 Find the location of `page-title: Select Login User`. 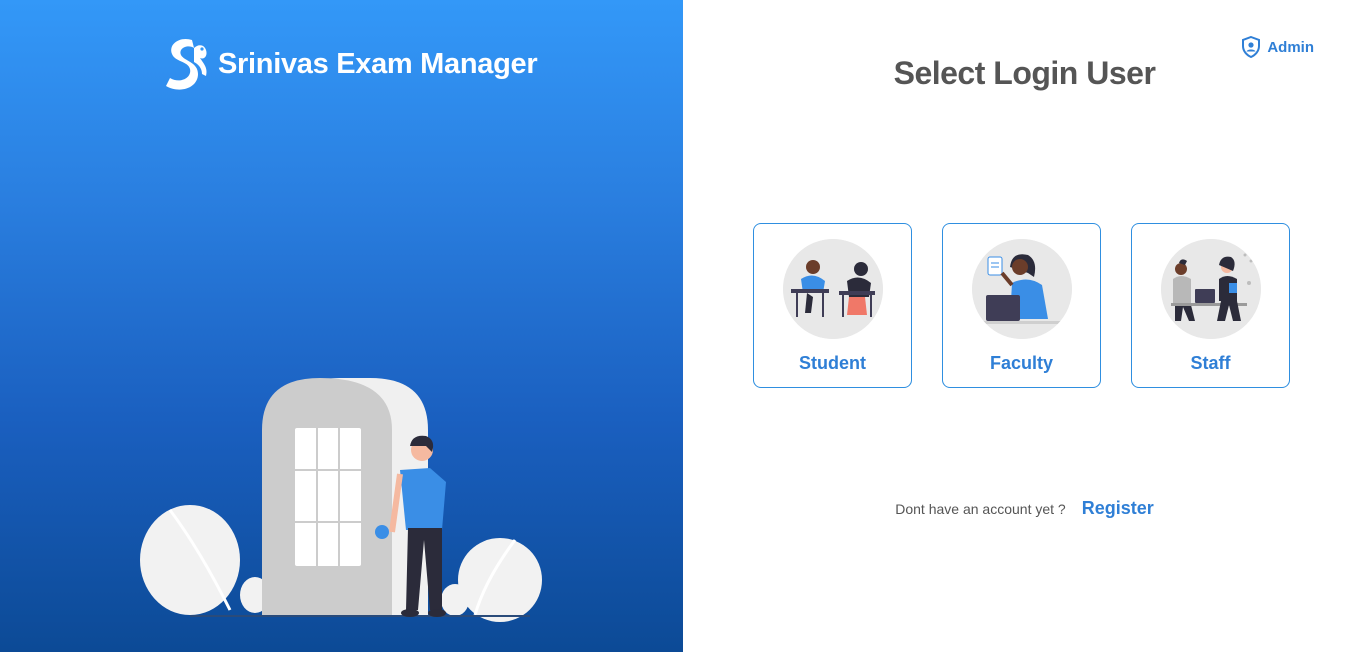

page-title: Select Login User is located at coordinates (1024, 73).